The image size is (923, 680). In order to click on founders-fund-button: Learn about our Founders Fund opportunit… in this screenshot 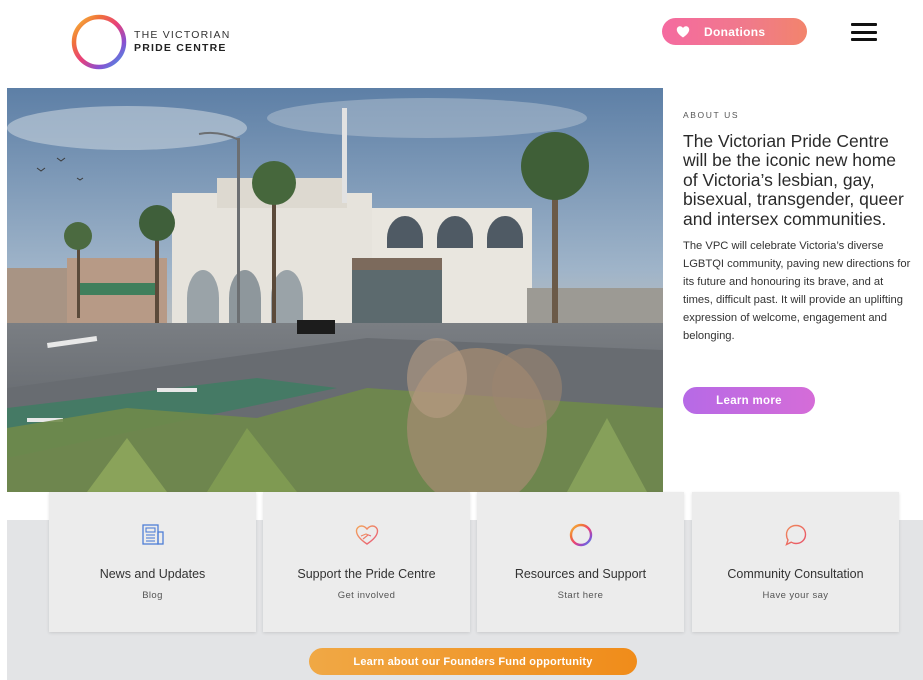, I will do `click(473, 661)`.